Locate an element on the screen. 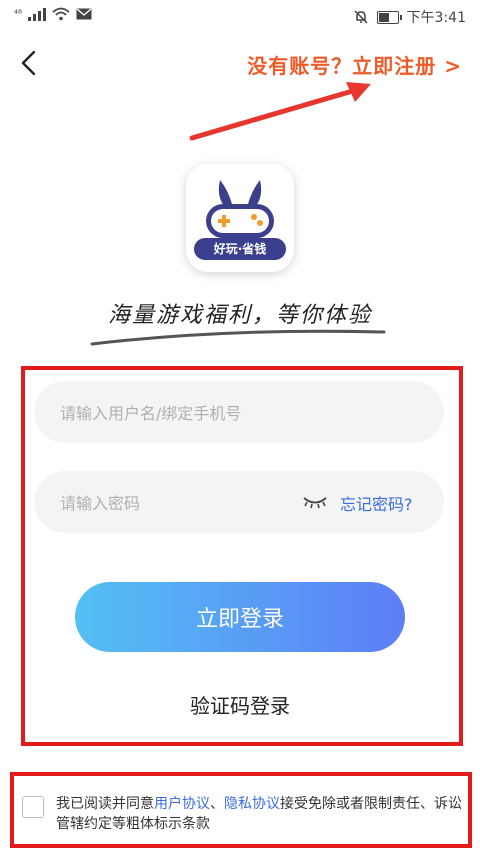 This screenshot has width=480, height=854. mail-icon is located at coordinates (84, 14).